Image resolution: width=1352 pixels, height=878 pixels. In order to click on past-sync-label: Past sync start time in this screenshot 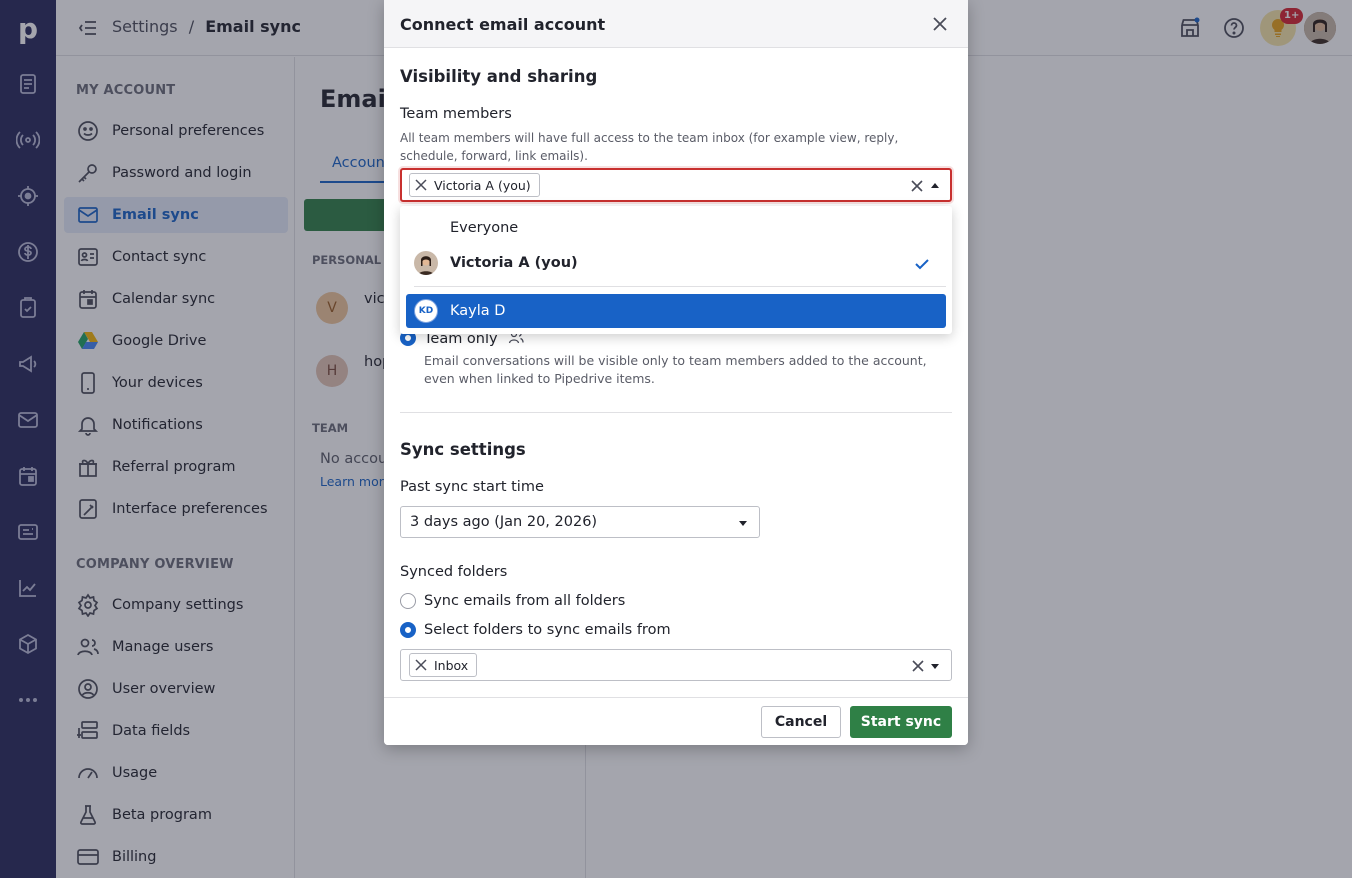, I will do `click(472, 487)`.